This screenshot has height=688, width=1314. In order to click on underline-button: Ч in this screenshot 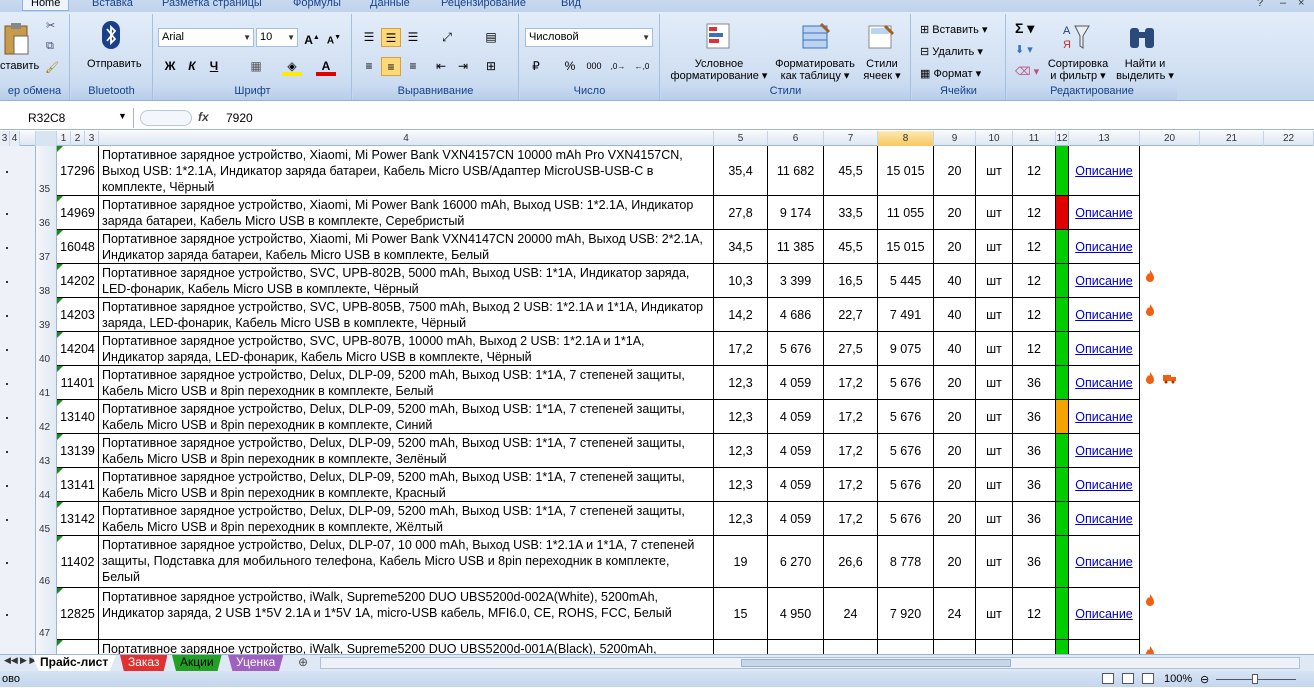, I will do `click(214, 66)`.